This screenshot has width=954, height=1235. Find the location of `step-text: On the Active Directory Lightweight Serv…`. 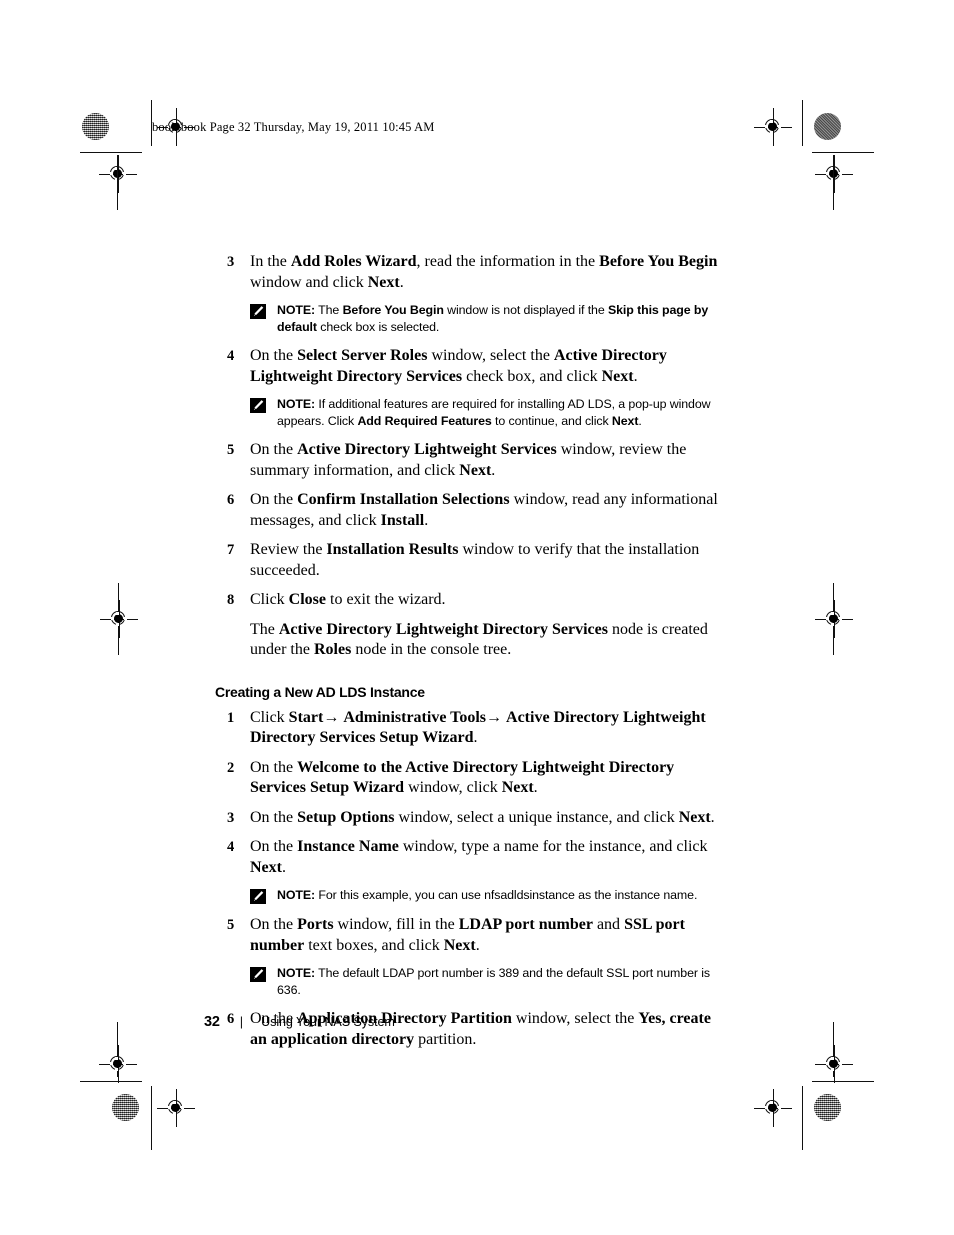

step-text: On the Active Directory Lightweight Serv… is located at coordinates (468, 460).